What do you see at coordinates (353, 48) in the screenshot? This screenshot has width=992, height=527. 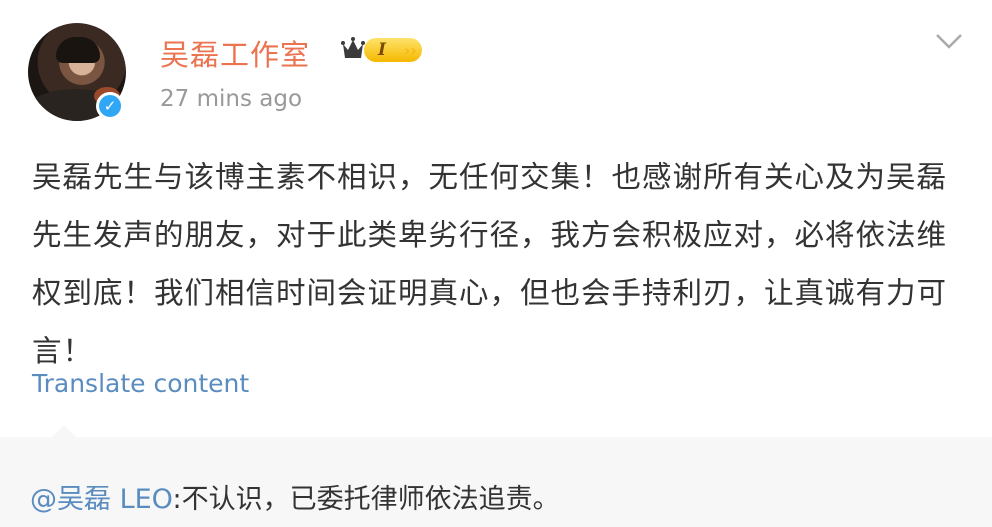 I see `crown-icon` at bounding box center [353, 48].